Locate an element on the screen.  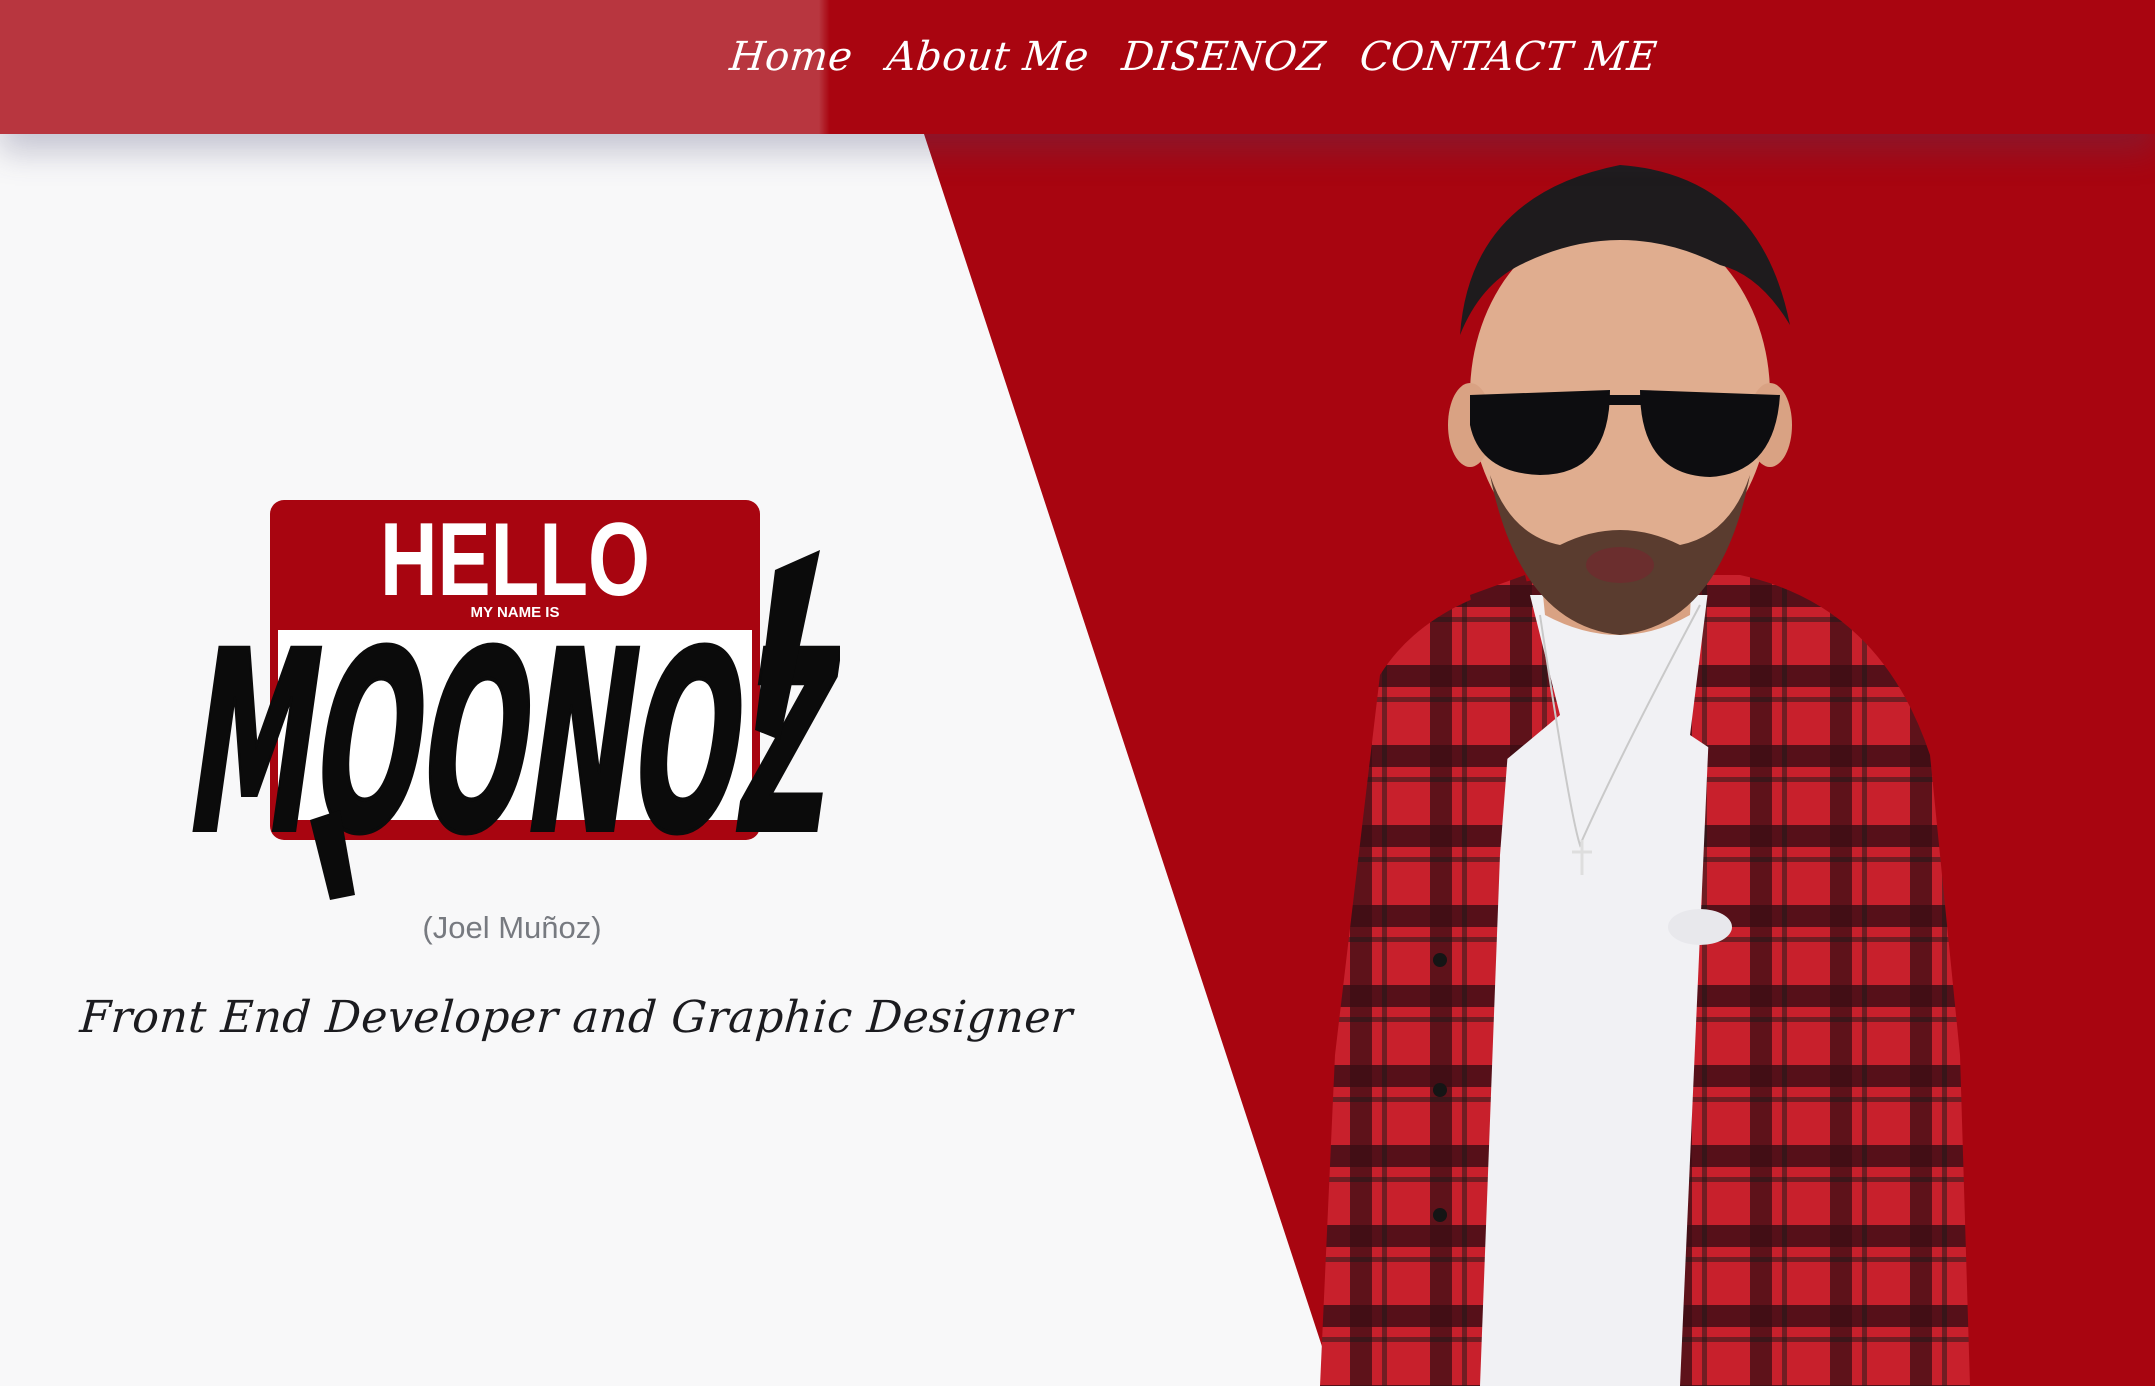
nav-item-contact: CONTACT ME is located at coordinates (1508, 57).